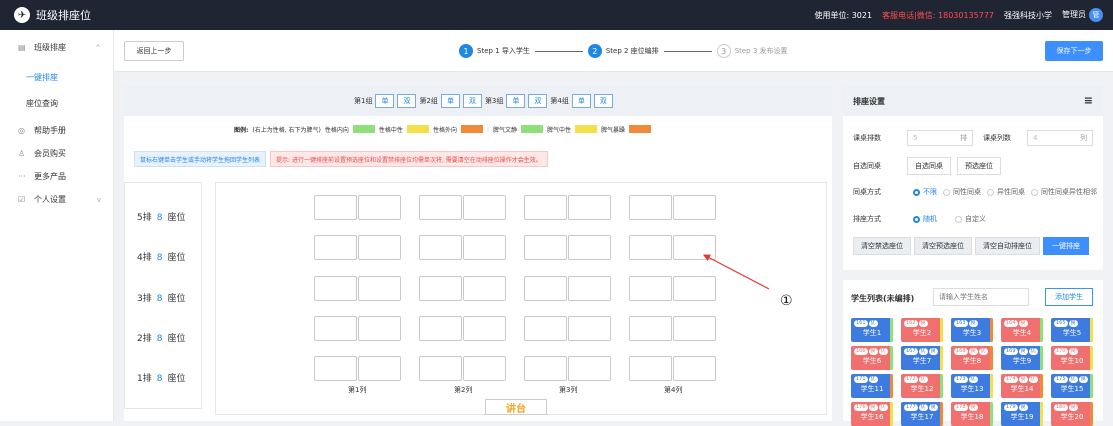 The width and height of the screenshot is (1113, 426). Describe the element at coordinates (990, 192) in the screenshot. I see `radio-desk-diff-gender` at that location.